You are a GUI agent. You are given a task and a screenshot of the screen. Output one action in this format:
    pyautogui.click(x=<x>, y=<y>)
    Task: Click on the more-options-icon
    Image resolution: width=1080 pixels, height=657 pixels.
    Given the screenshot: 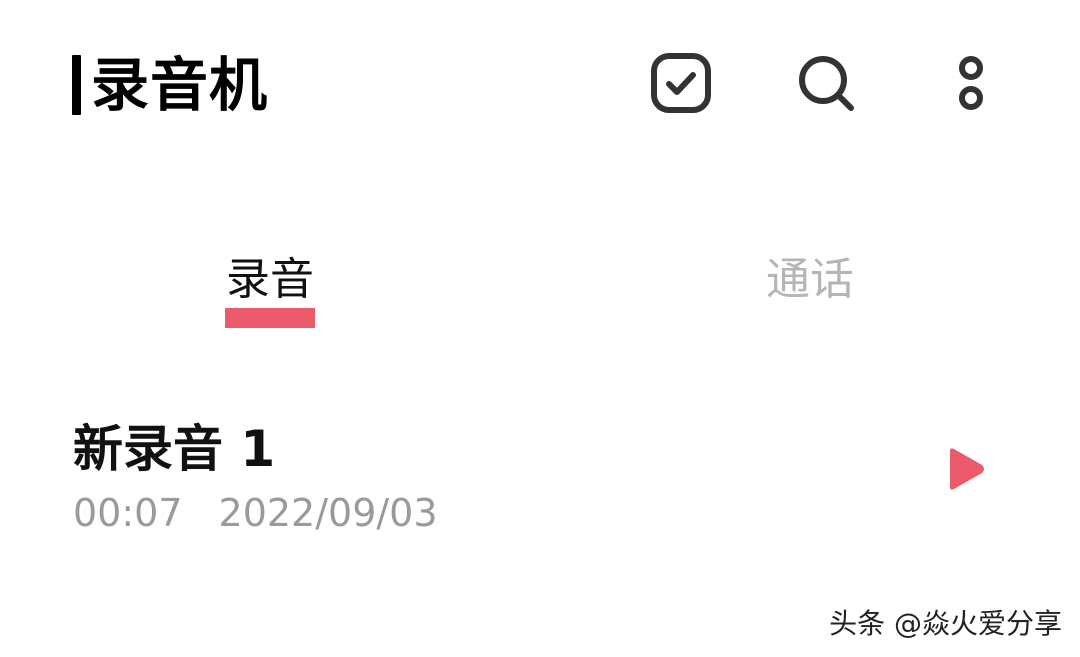 What is the action you would take?
    pyautogui.click(x=971, y=83)
    